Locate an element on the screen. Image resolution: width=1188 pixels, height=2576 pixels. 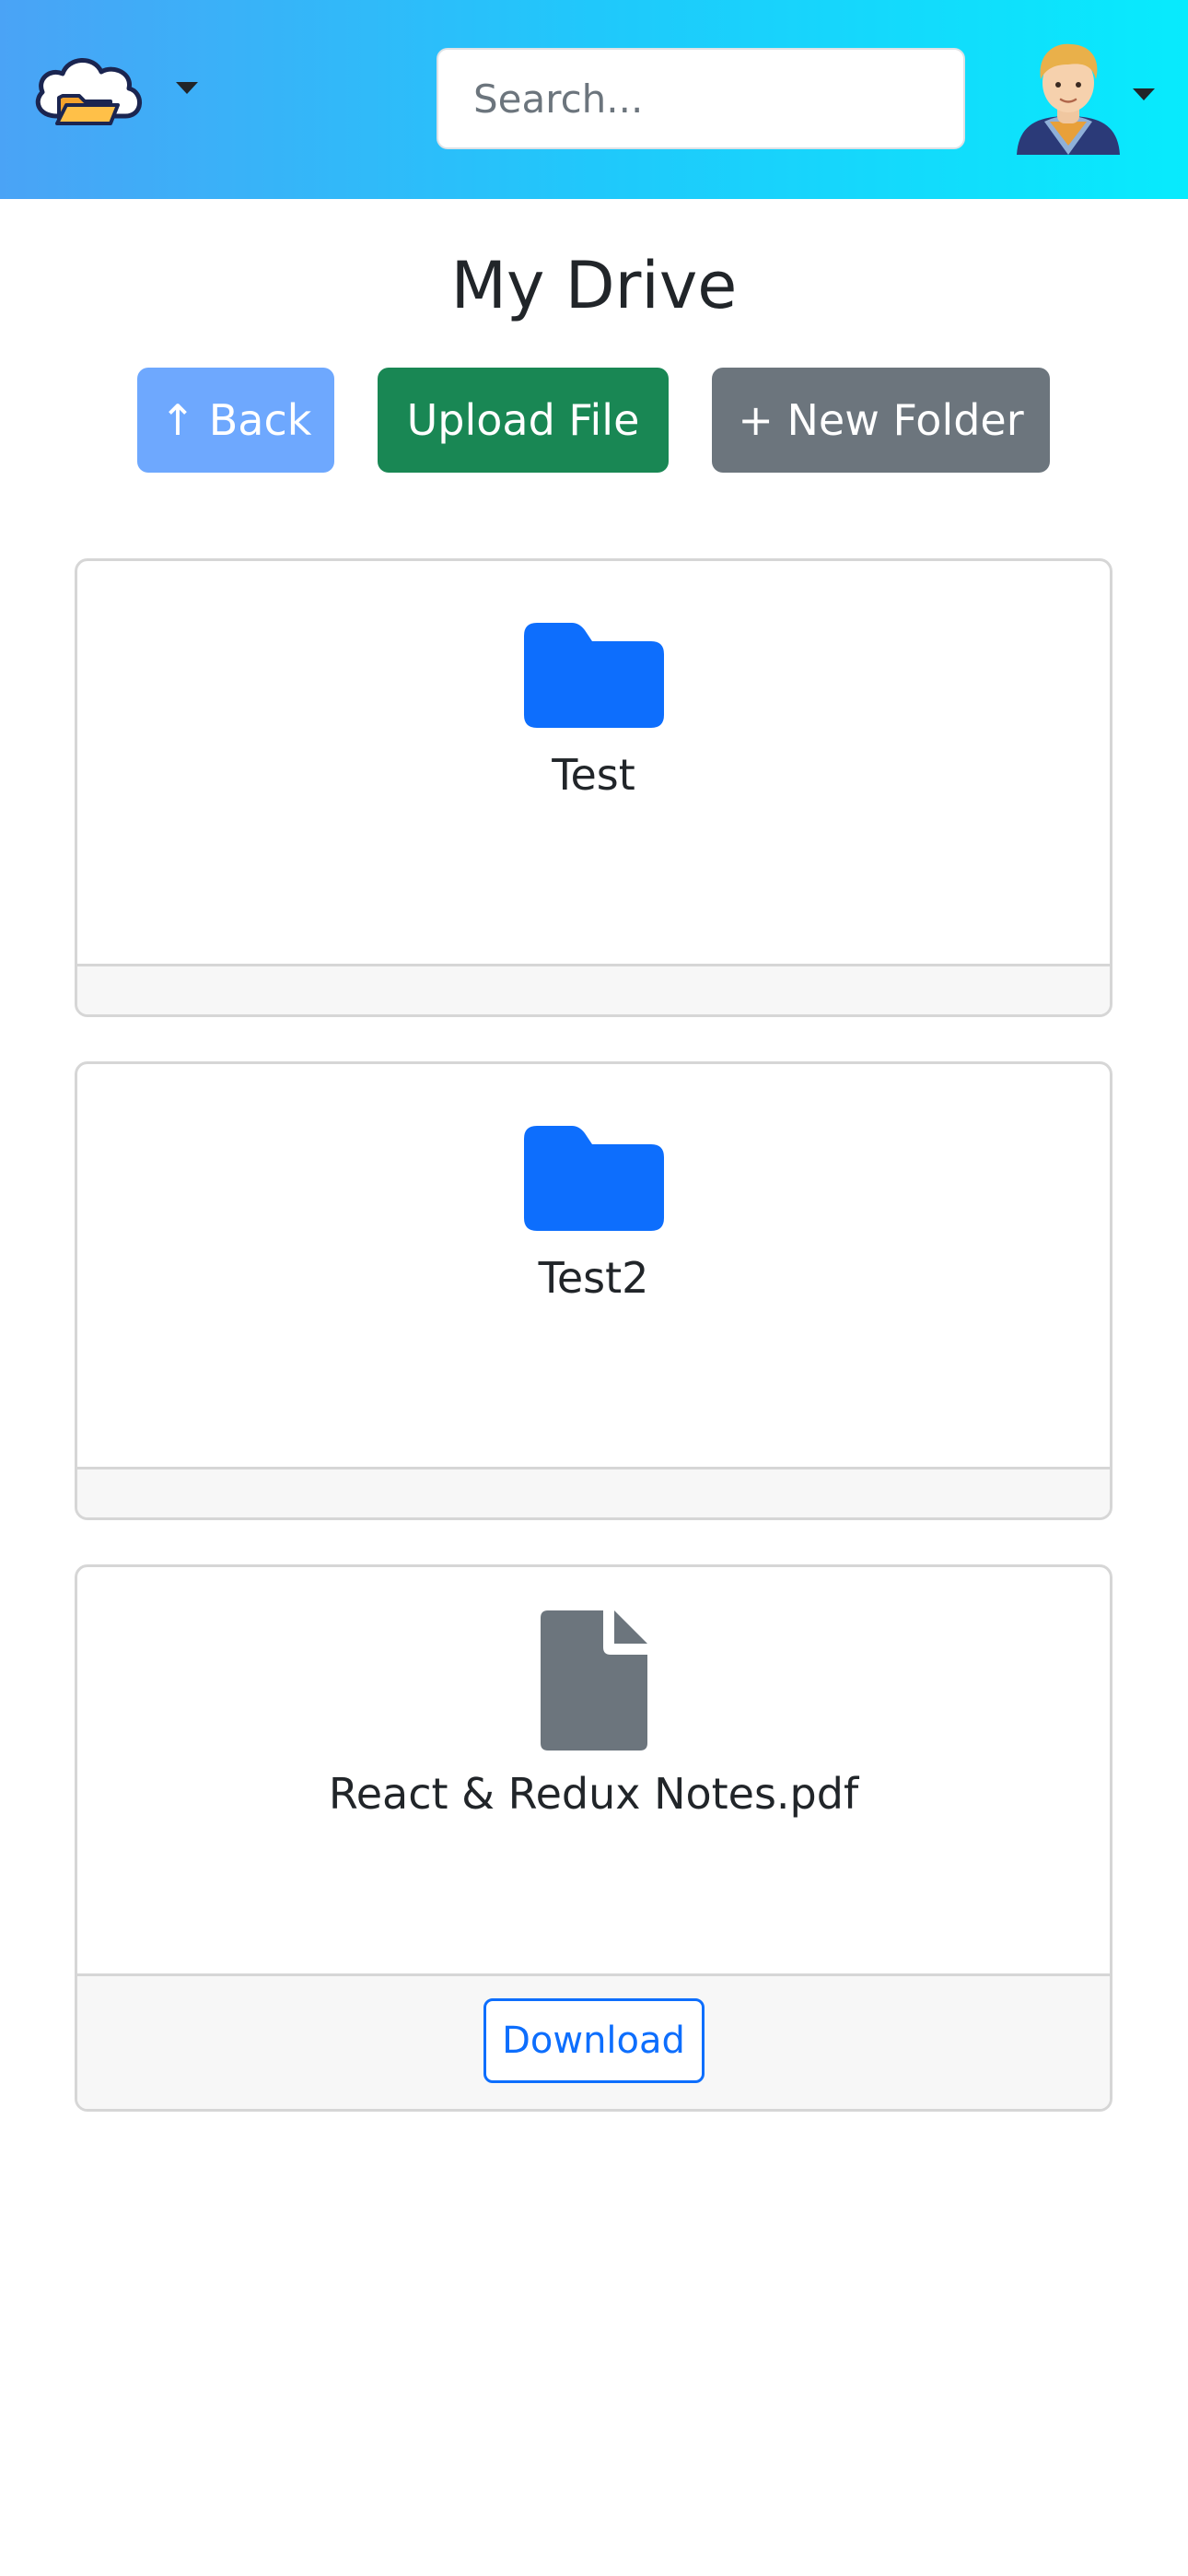
card-body: Test2 is located at coordinates (593, 1268).